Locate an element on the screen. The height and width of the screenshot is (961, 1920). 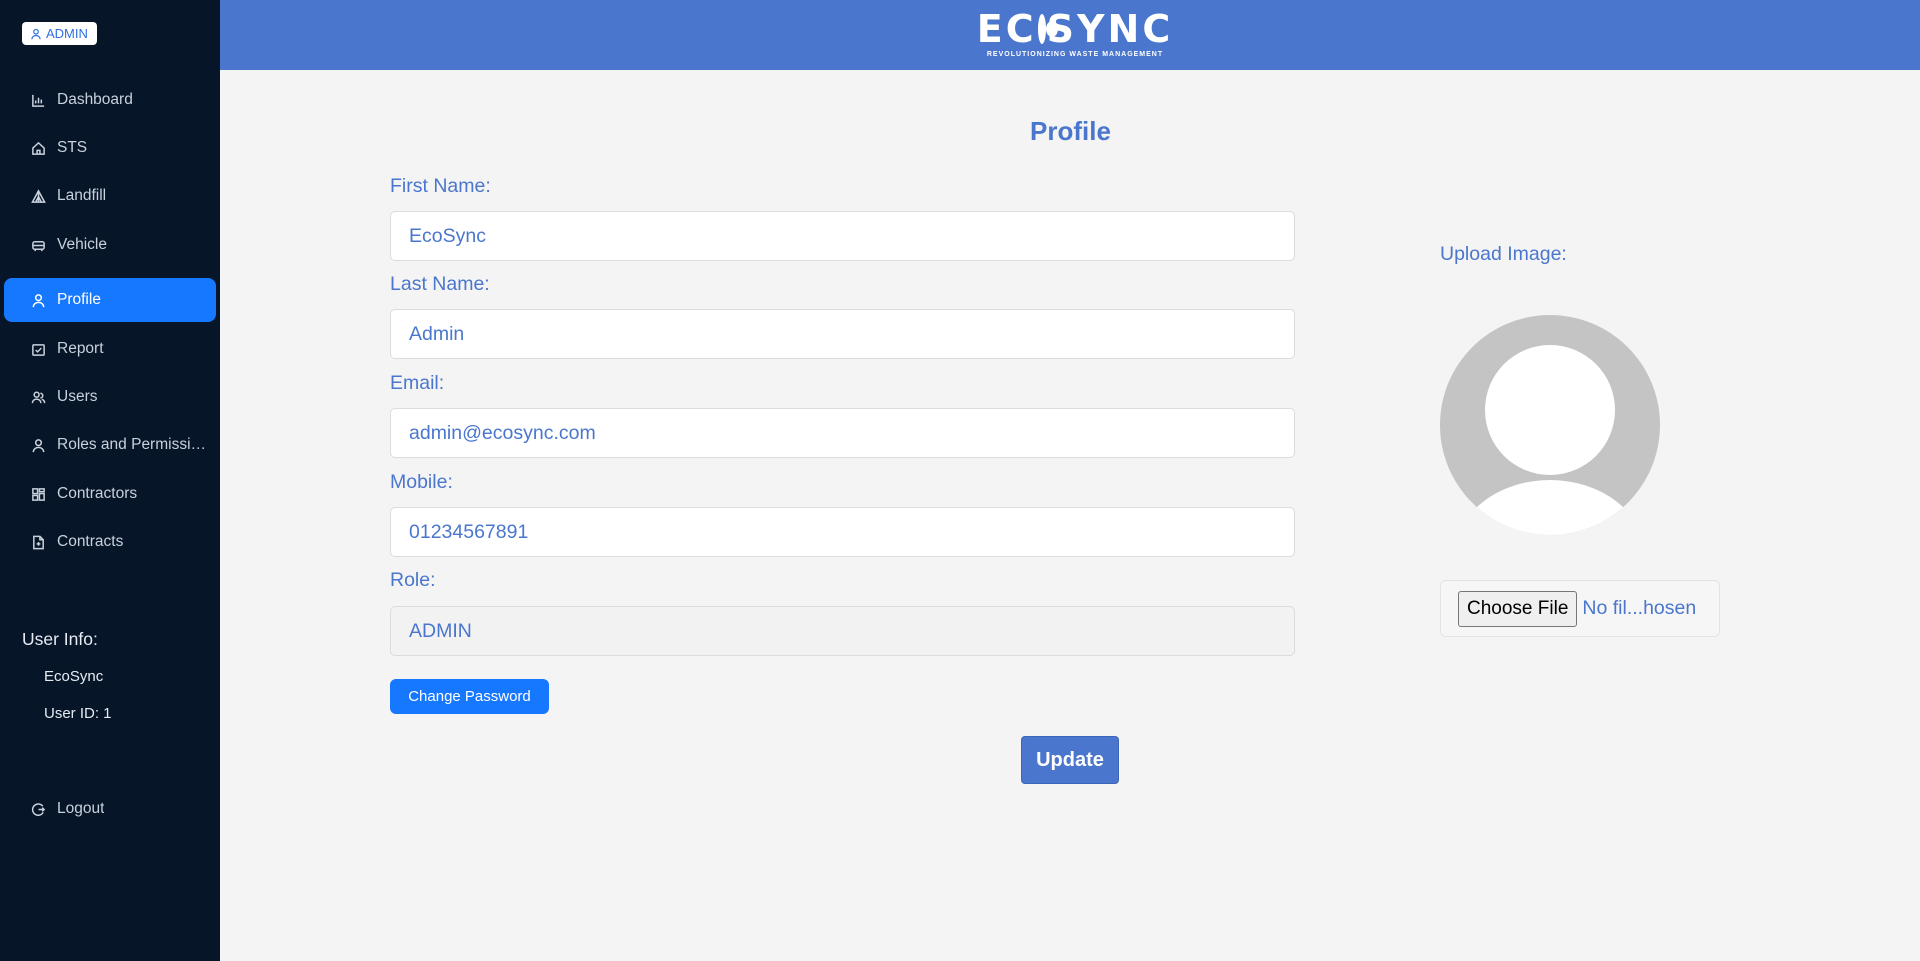
sidebar-item-label: Vehicle is located at coordinates (82, 244).